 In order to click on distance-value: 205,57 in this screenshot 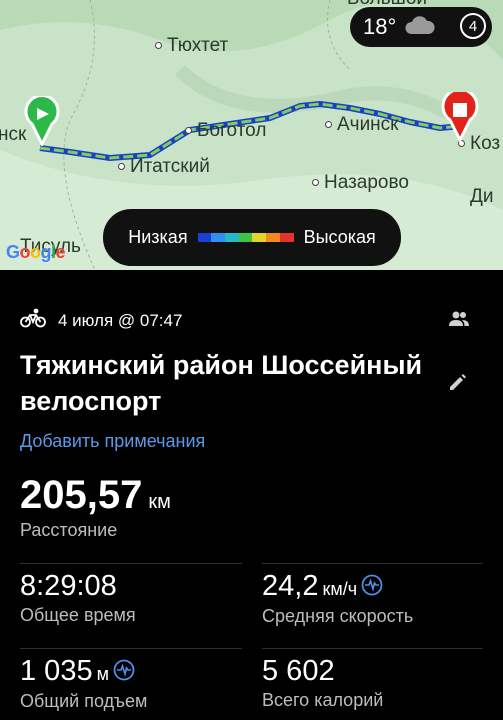, I will do `click(81, 495)`.